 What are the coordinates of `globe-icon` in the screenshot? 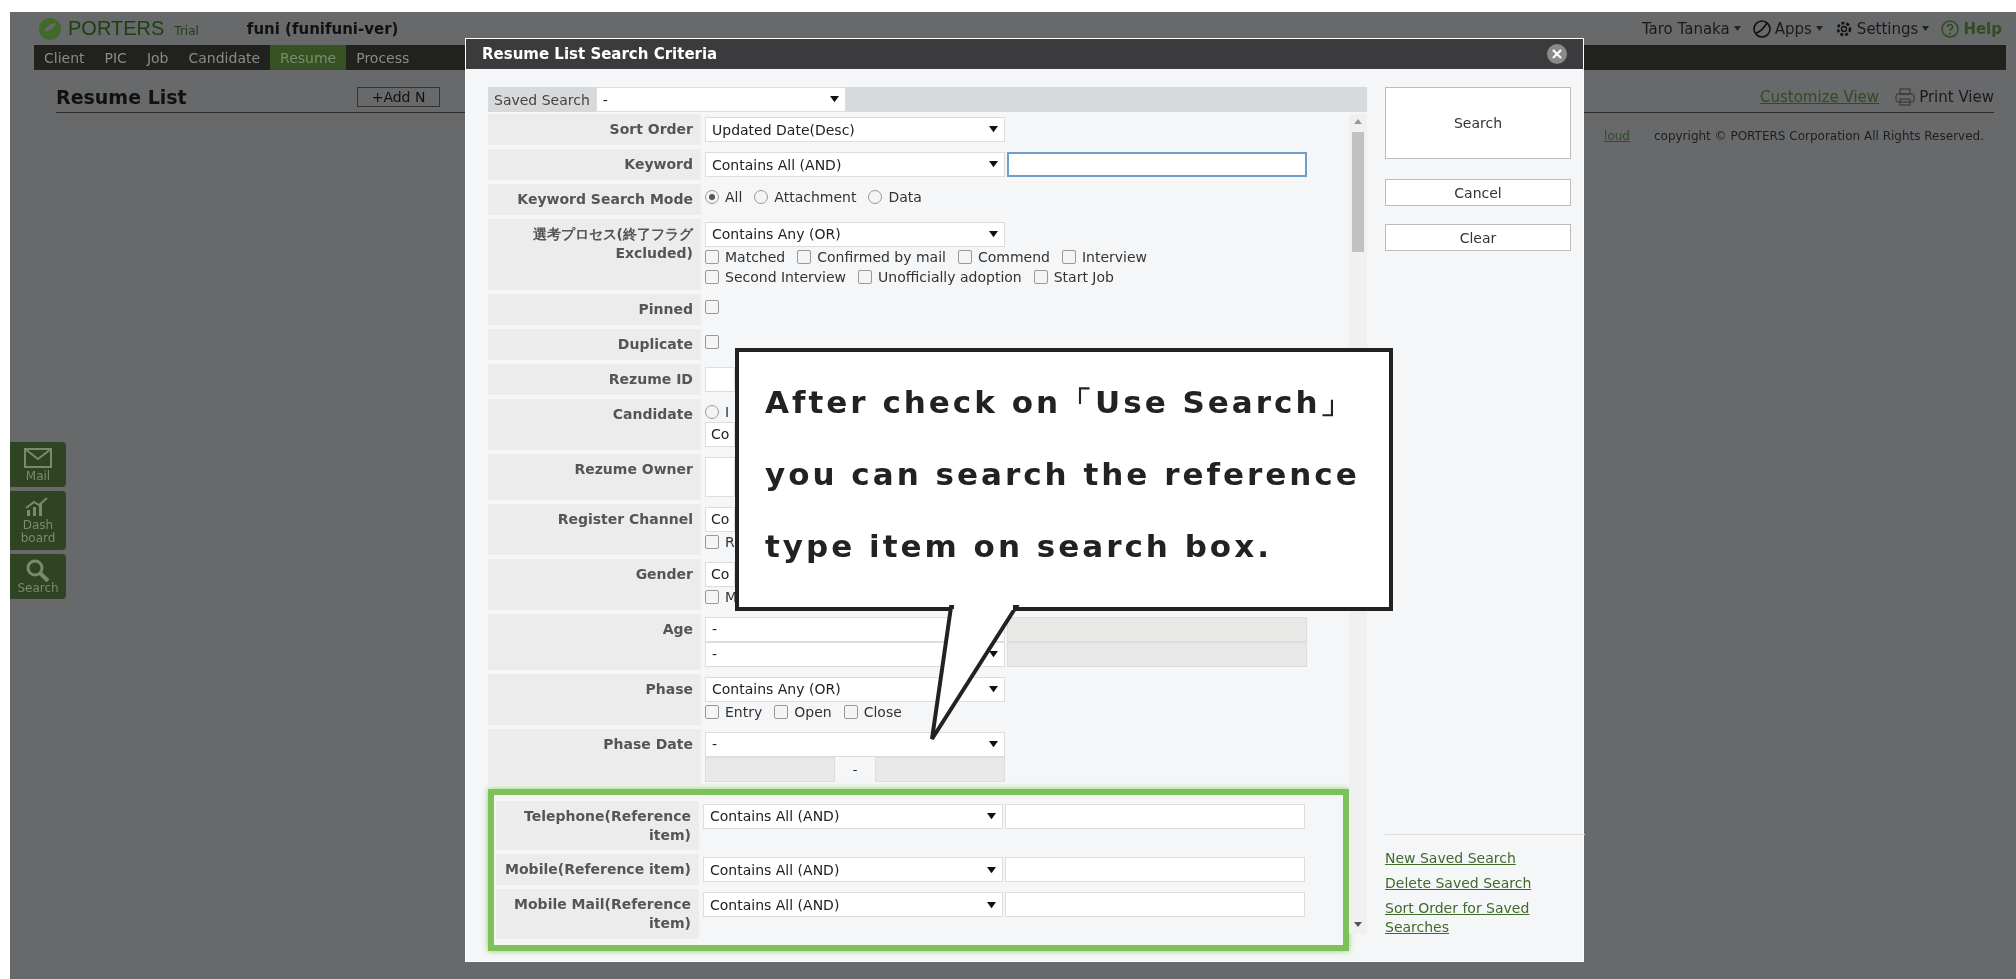 It's located at (1761, 28).